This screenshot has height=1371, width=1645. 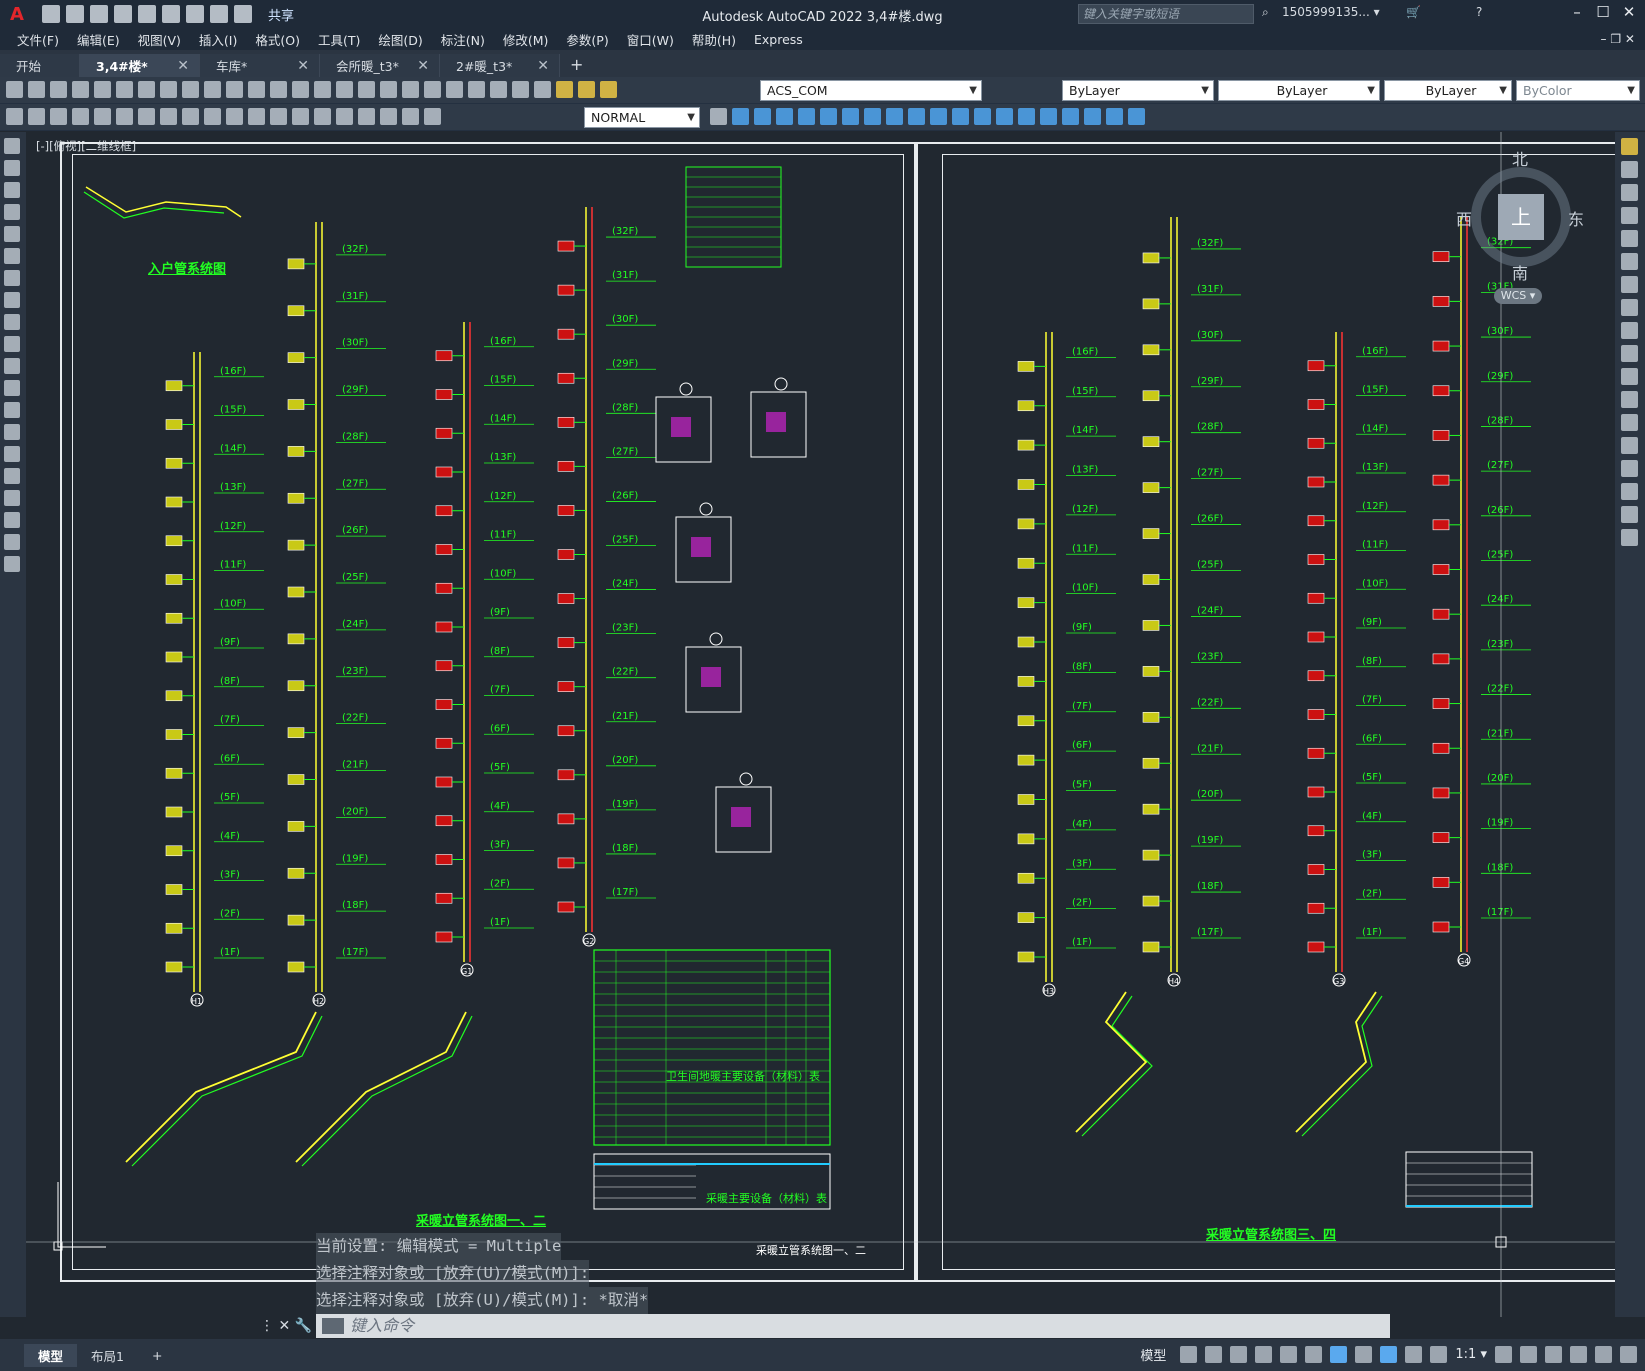 I want to click on slice-icon, so click(x=872, y=116).